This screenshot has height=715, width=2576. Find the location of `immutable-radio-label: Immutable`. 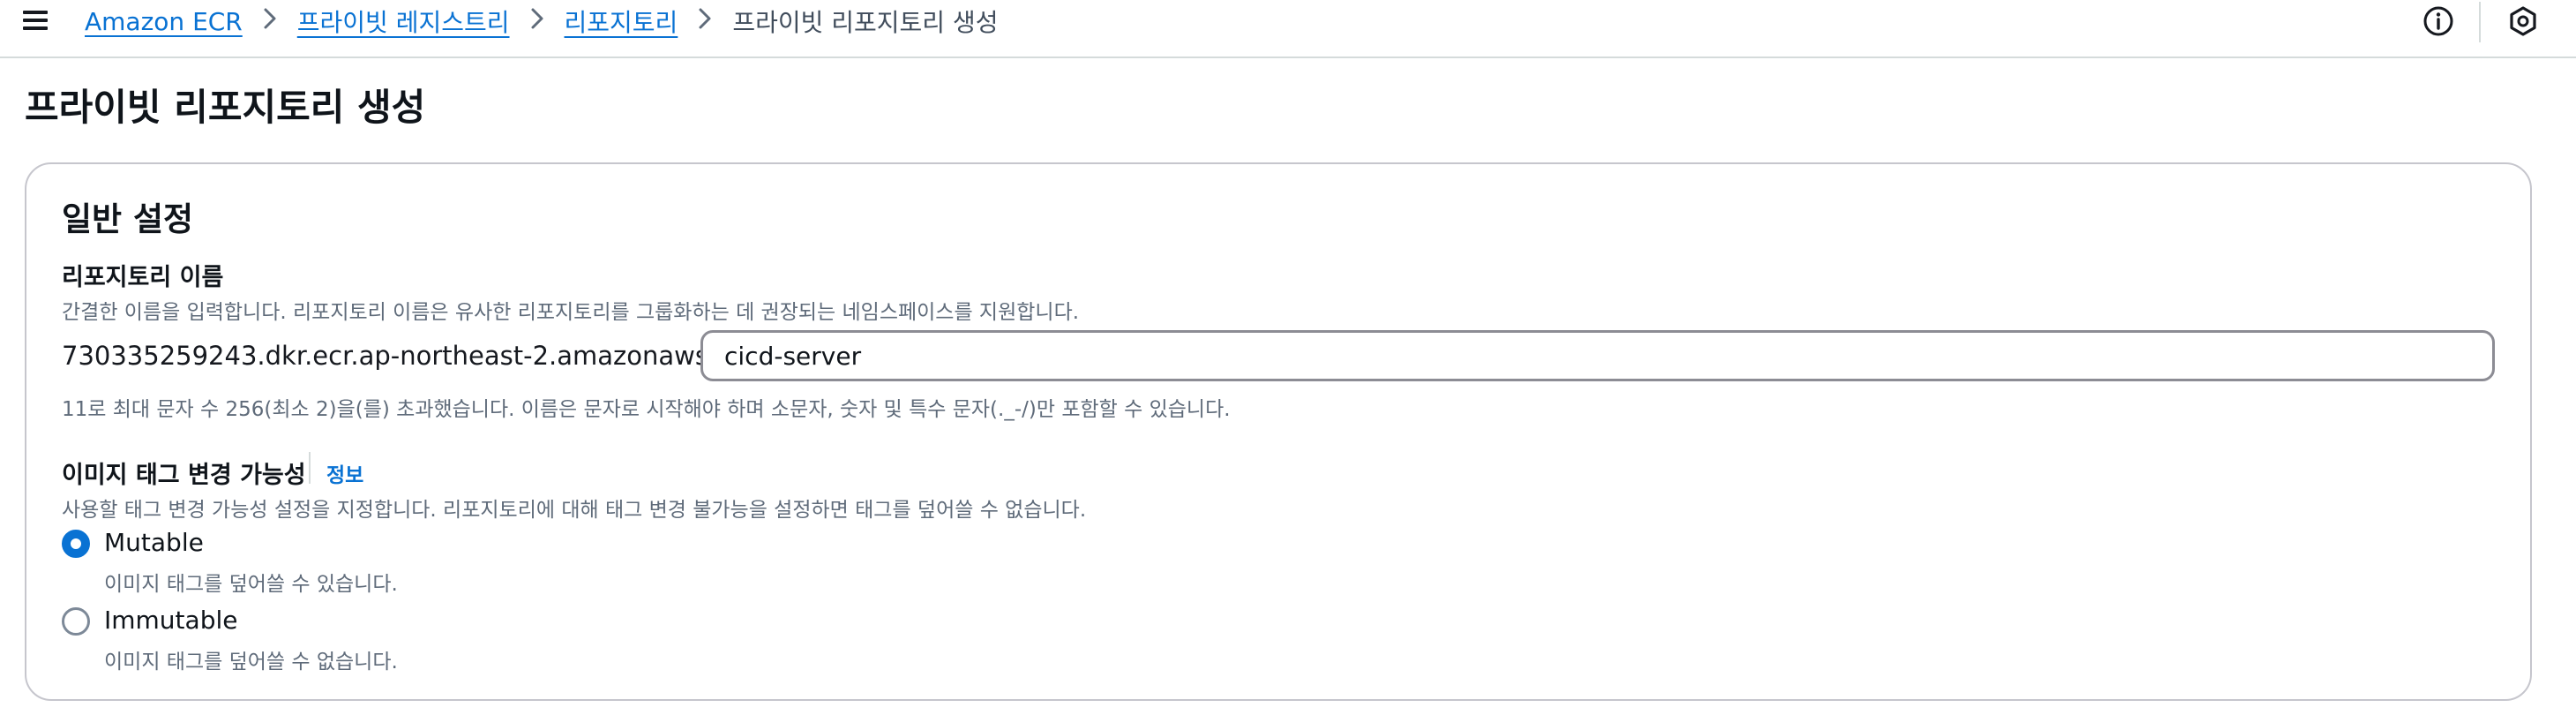

immutable-radio-label: Immutable is located at coordinates (171, 621).